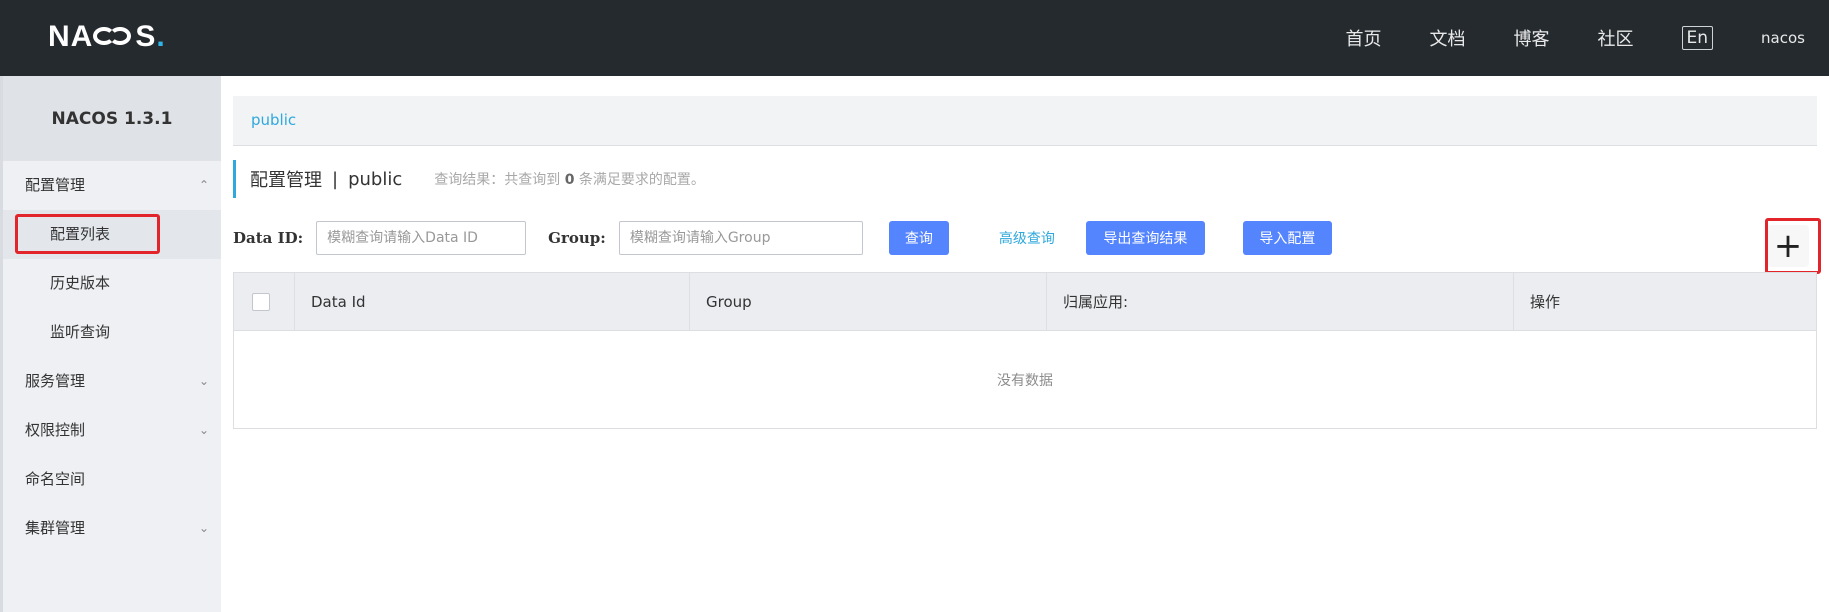 The height and width of the screenshot is (612, 1829). What do you see at coordinates (1616, 38) in the screenshot?
I see `nav-community: 社区` at bounding box center [1616, 38].